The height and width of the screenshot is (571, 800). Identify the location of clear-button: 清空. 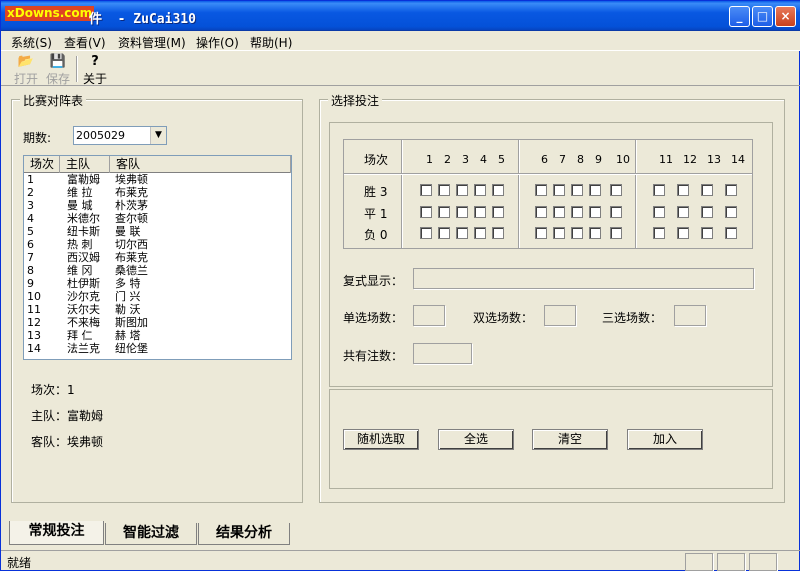
(570, 439).